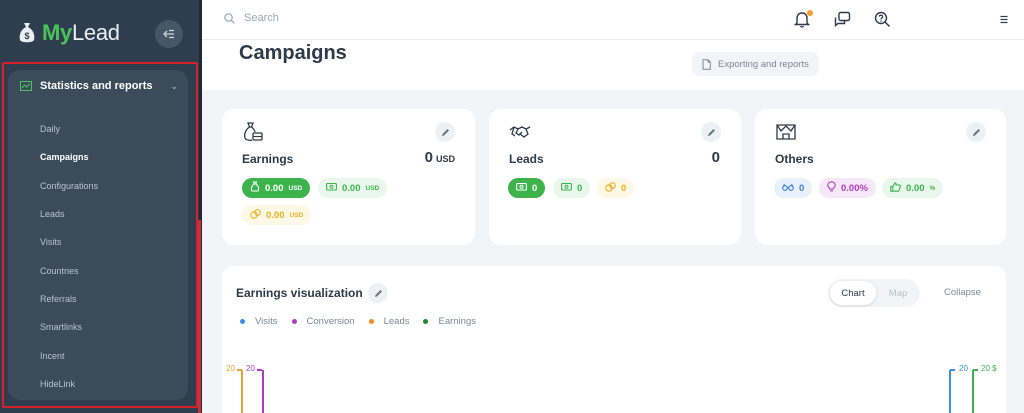 The width and height of the screenshot is (1024, 413). What do you see at coordinates (527, 188) in the screenshot?
I see `leads-pill-total: 0` at bounding box center [527, 188].